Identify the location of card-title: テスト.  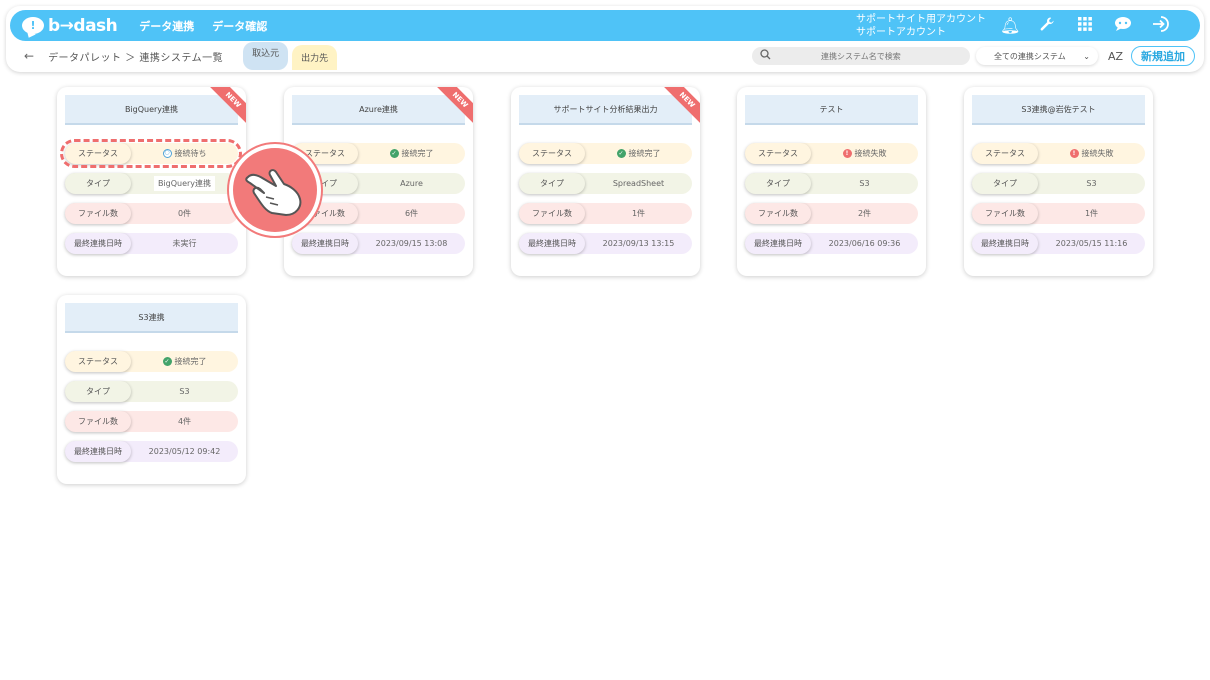
(831, 110).